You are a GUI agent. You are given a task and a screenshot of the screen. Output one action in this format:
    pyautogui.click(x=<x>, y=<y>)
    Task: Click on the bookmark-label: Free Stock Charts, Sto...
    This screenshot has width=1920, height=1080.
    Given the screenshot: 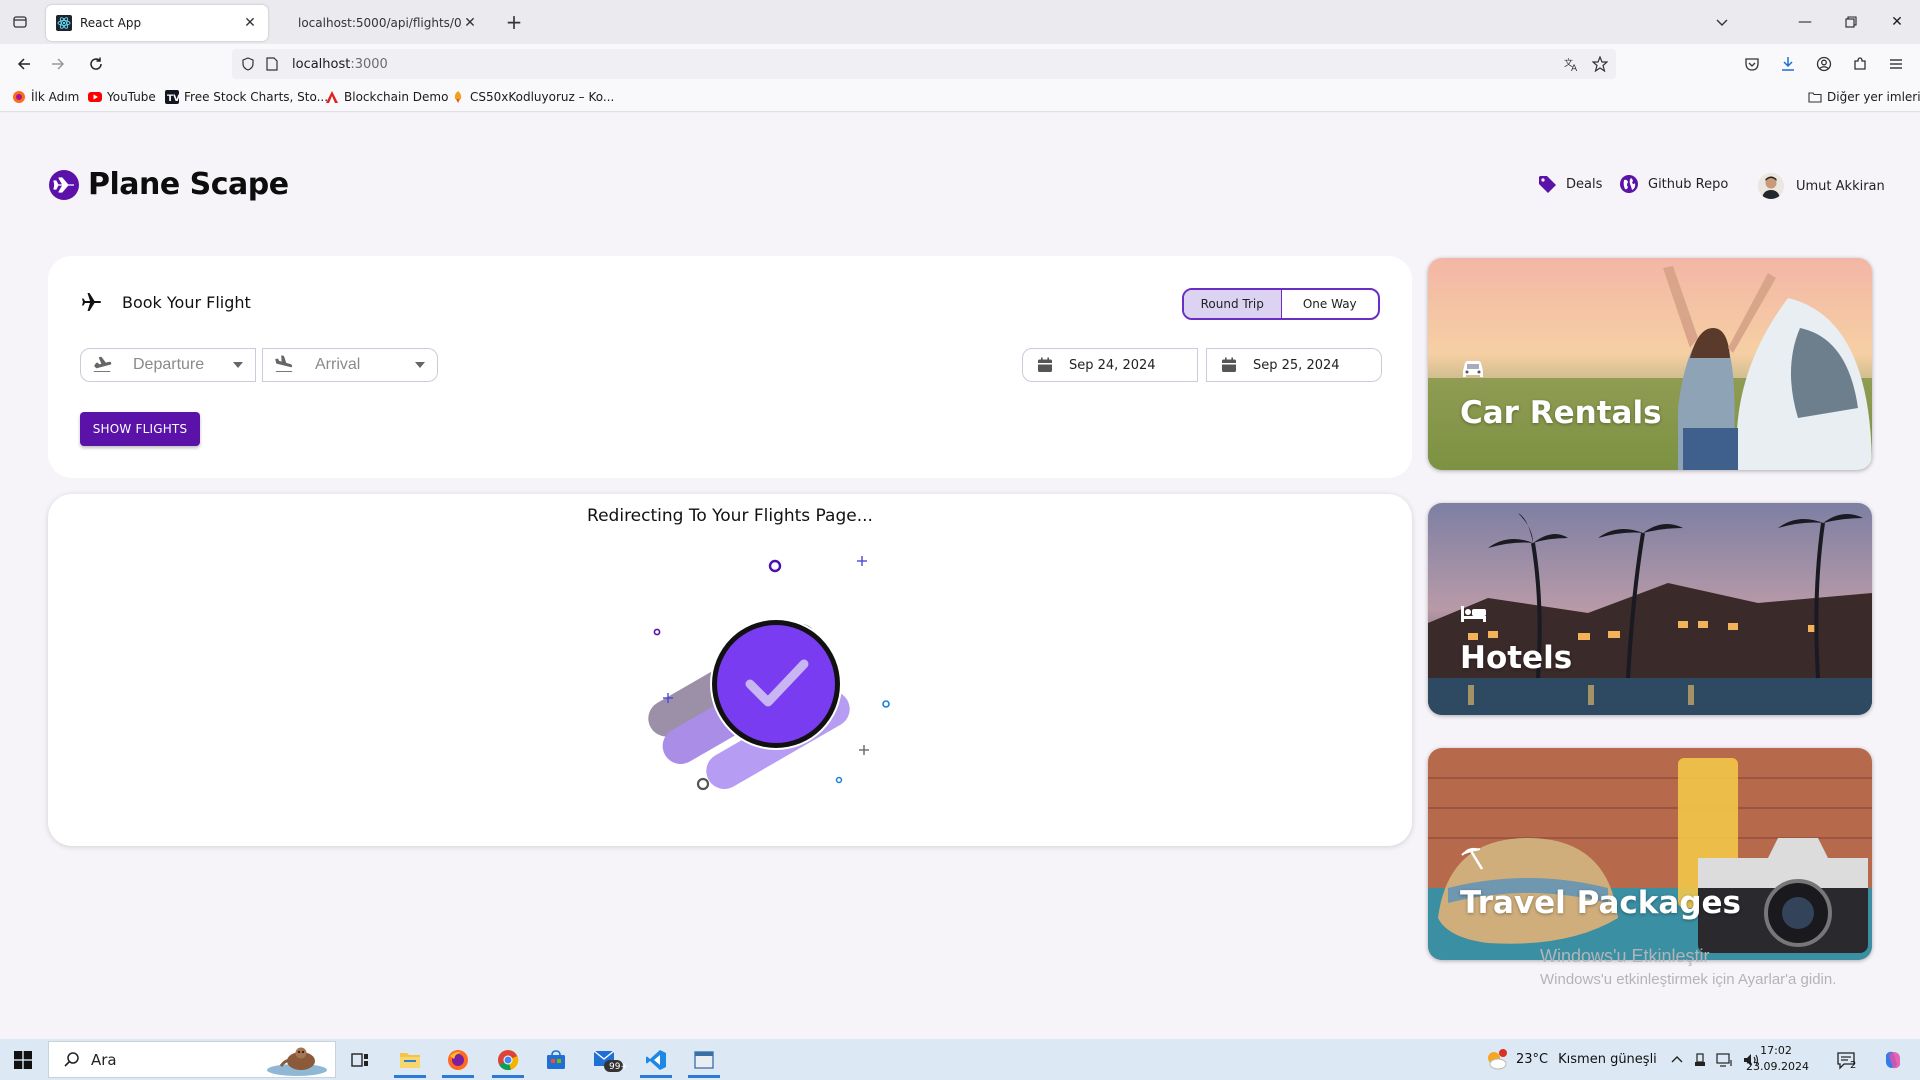 What is the action you would take?
    pyautogui.click(x=256, y=97)
    